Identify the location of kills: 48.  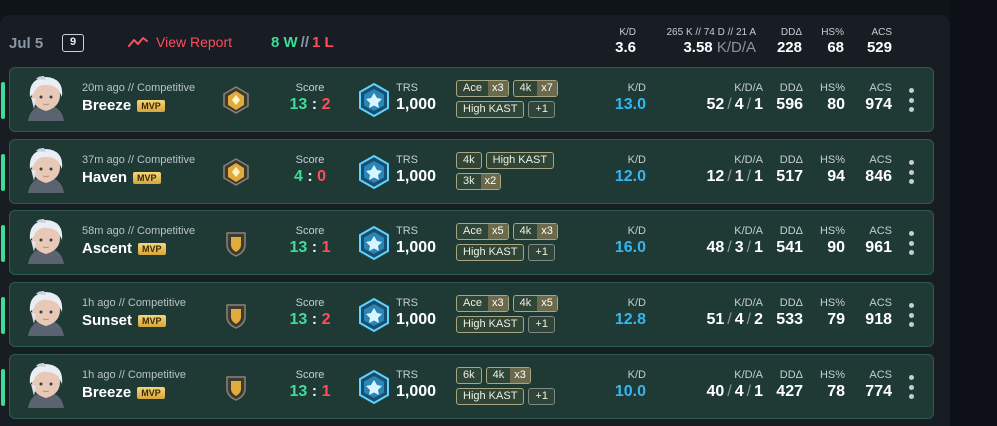
(715, 247).